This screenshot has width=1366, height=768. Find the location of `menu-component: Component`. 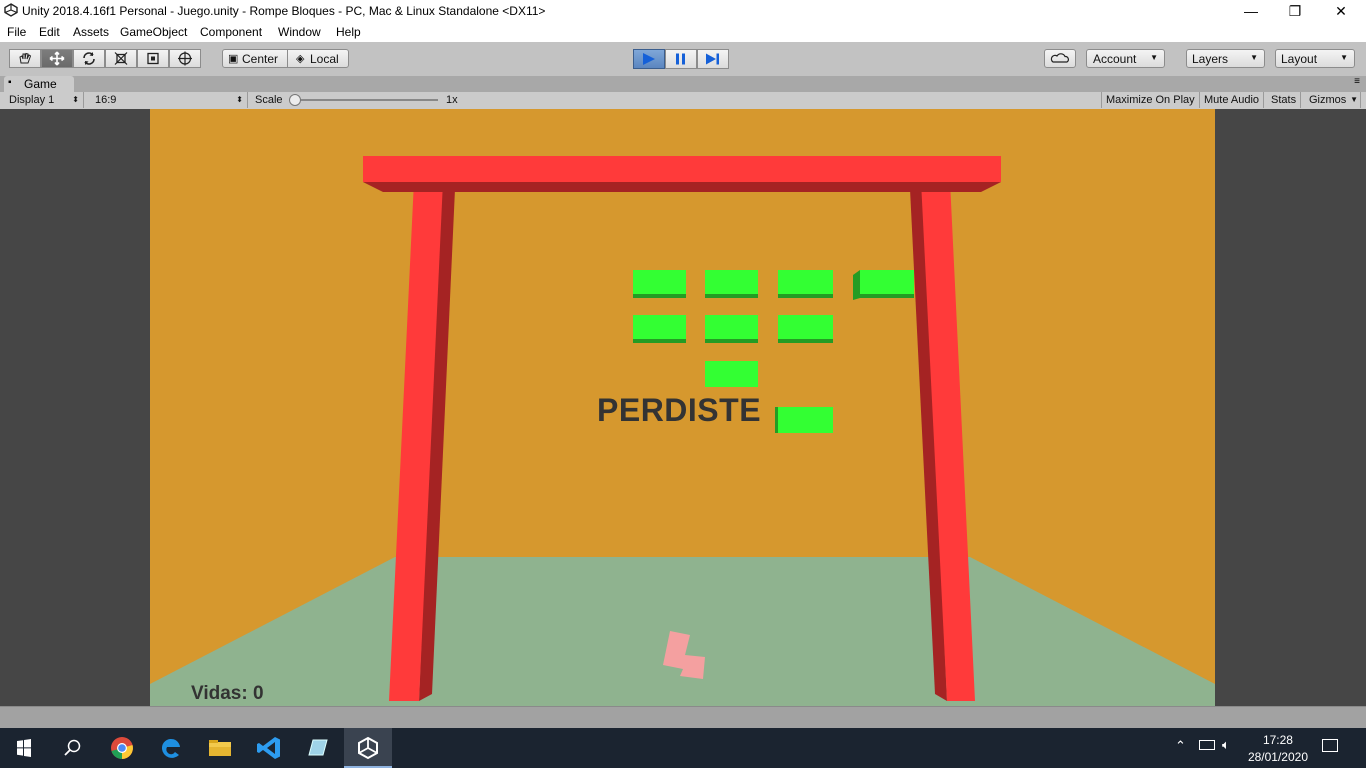

menu-component: Component is located at coordinates (231, 32).